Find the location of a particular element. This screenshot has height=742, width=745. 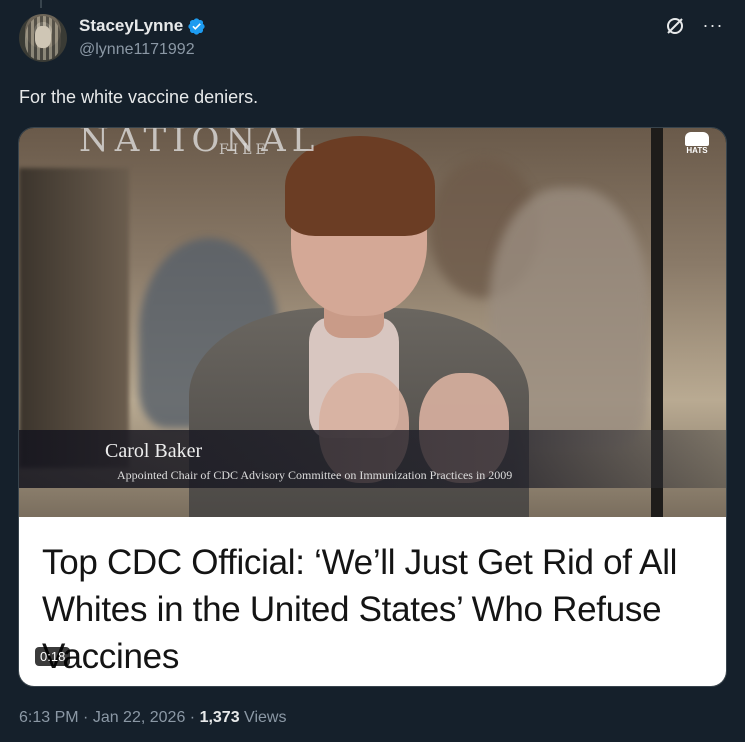

caption-name: Carol Baker is located at coordinates (154, 451).